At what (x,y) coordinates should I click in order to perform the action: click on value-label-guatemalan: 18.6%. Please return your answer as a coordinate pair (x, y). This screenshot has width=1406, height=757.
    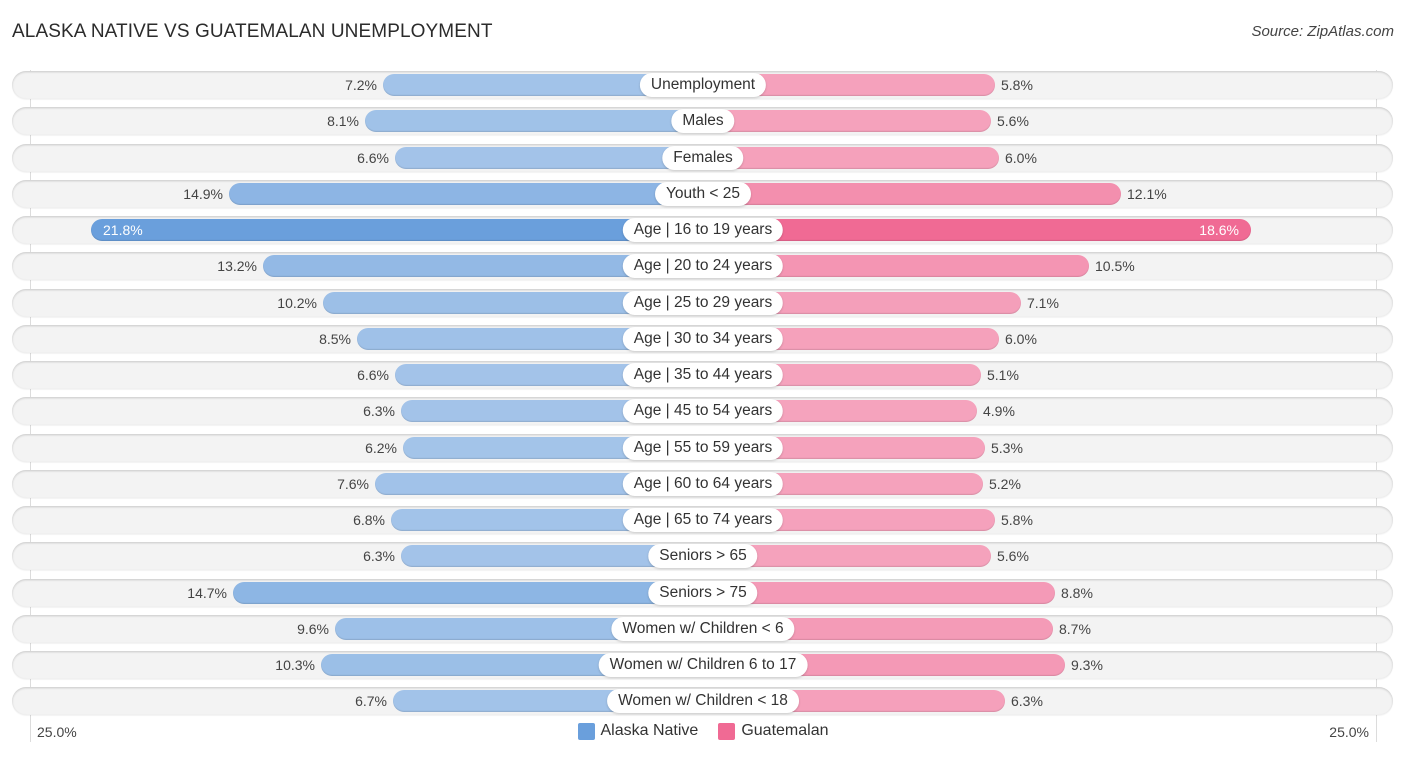
    Looking at the image, I should click on (1219, 230).